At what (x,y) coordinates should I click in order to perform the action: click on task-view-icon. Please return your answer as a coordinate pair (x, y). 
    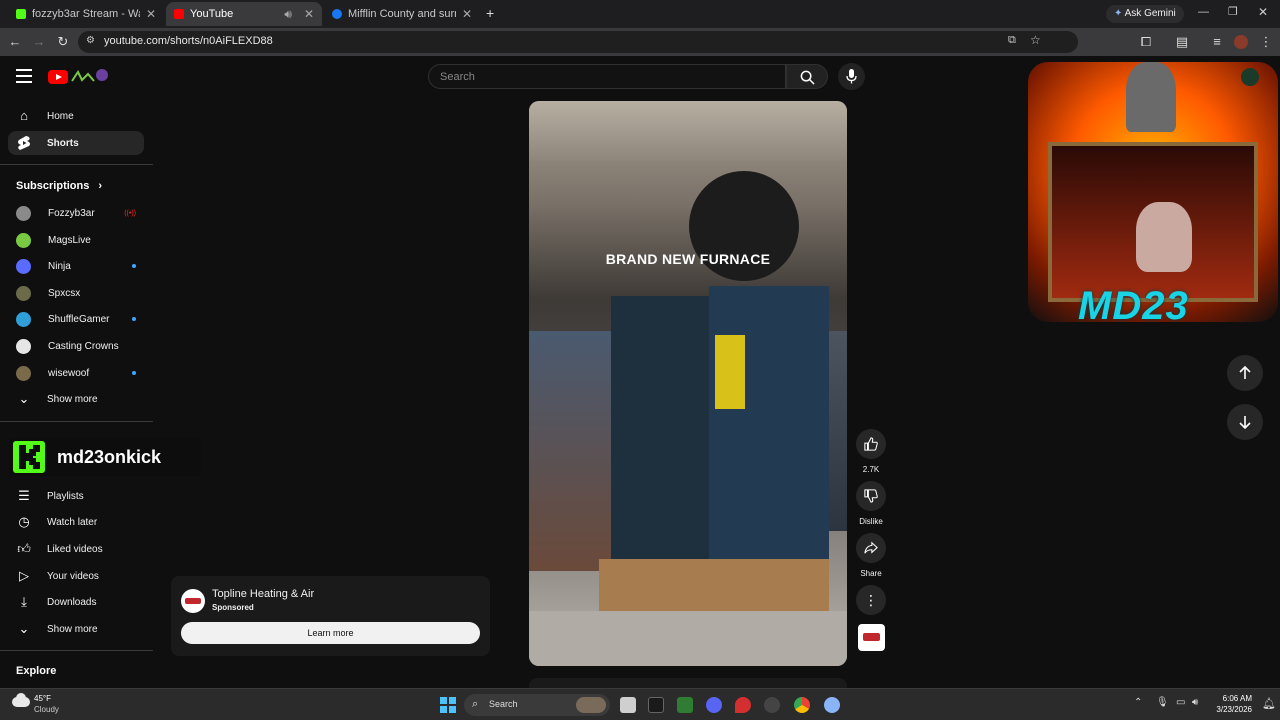
    Looking at the image, I should click on (628, 705).